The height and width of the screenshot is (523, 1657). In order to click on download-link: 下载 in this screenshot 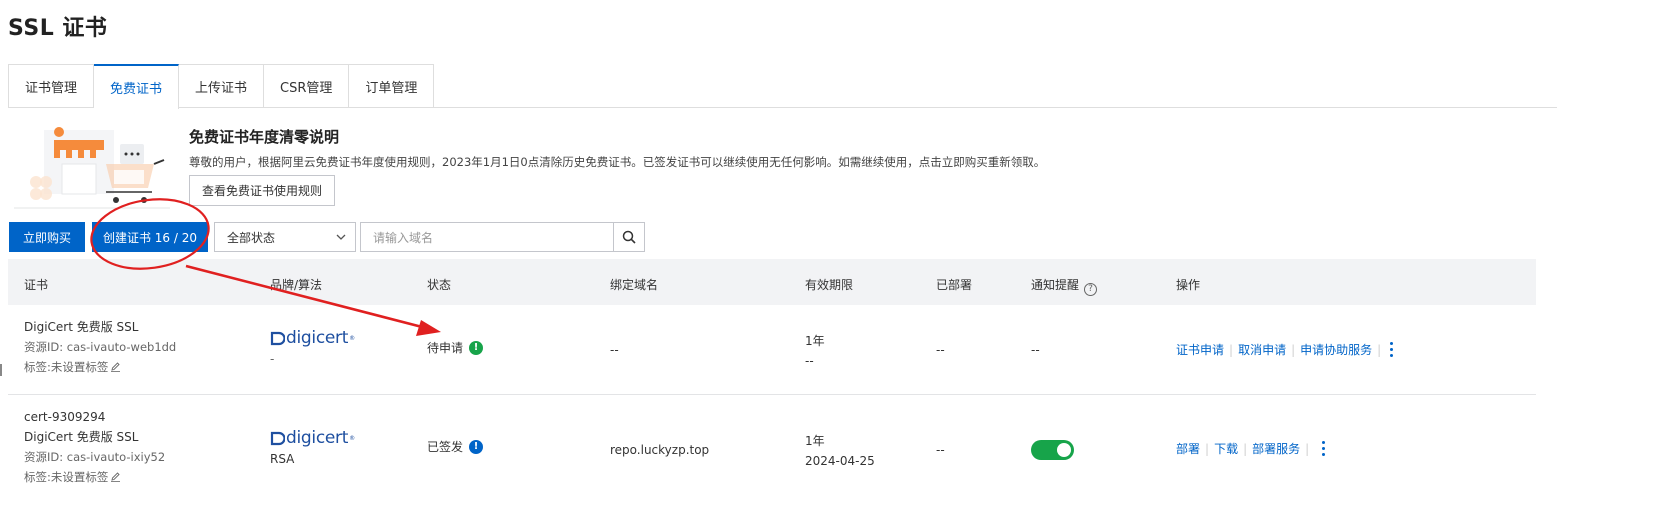, I will do `click(1226, 449)`.